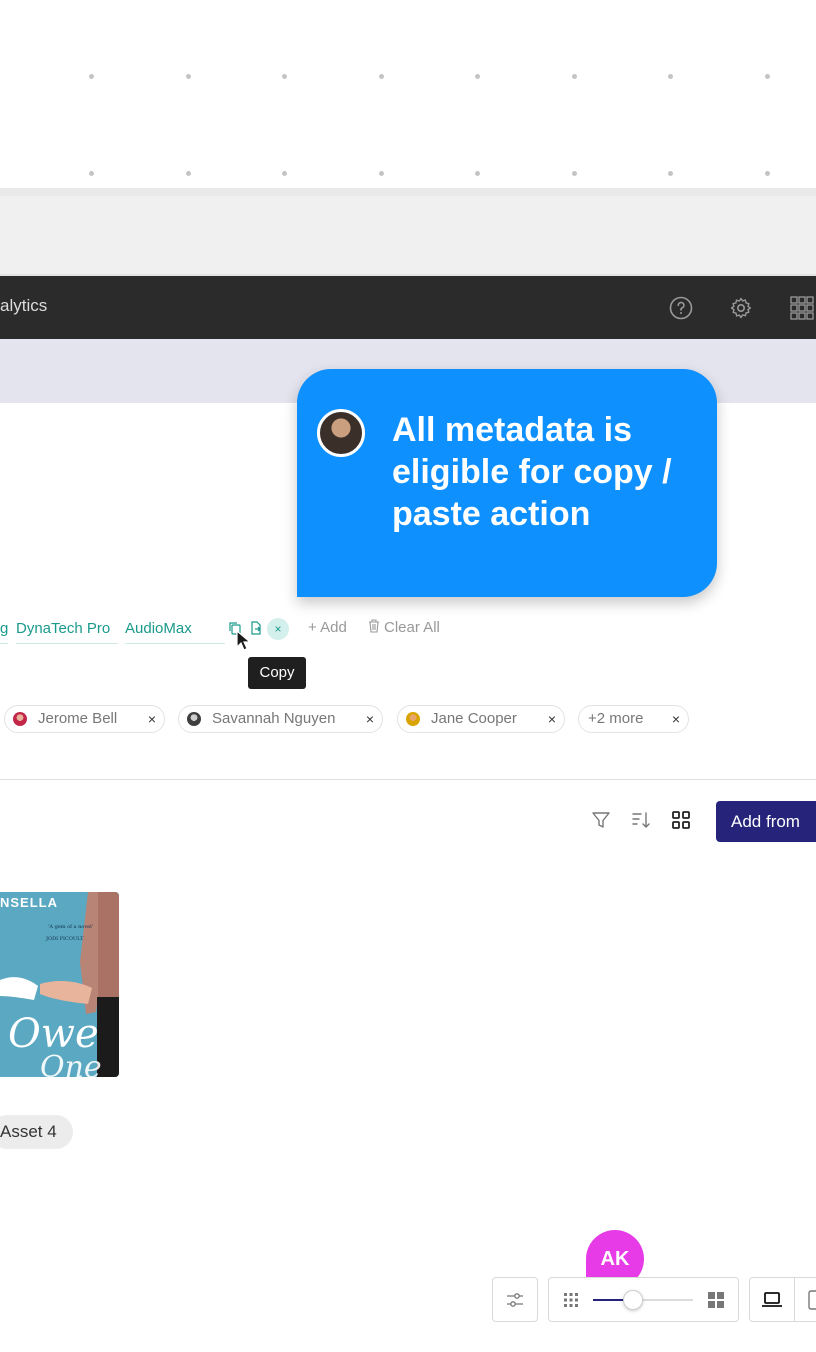 This screenshot has height=1352, width=816. Describe the element at coordinates (274, 718) in the screenshot. I see `person-name: Savannah Nguyen` at that location.